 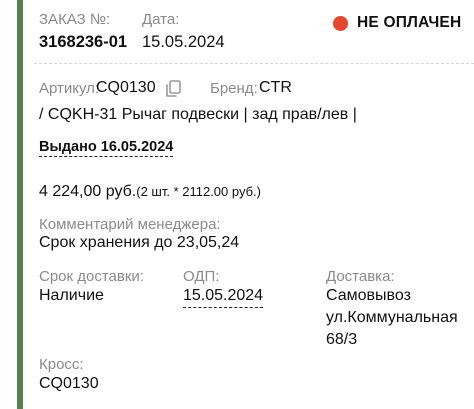 What do you see at coordinates (201, 276) in the screenshot?
I see `odp-label: ОДП:` at bounding box center [201, 276].